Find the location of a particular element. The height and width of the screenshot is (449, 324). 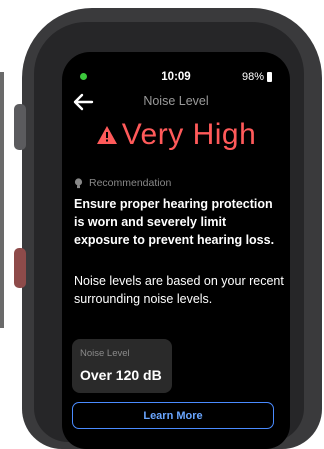

status-battery: 98% is located at coordinates (257, 77).